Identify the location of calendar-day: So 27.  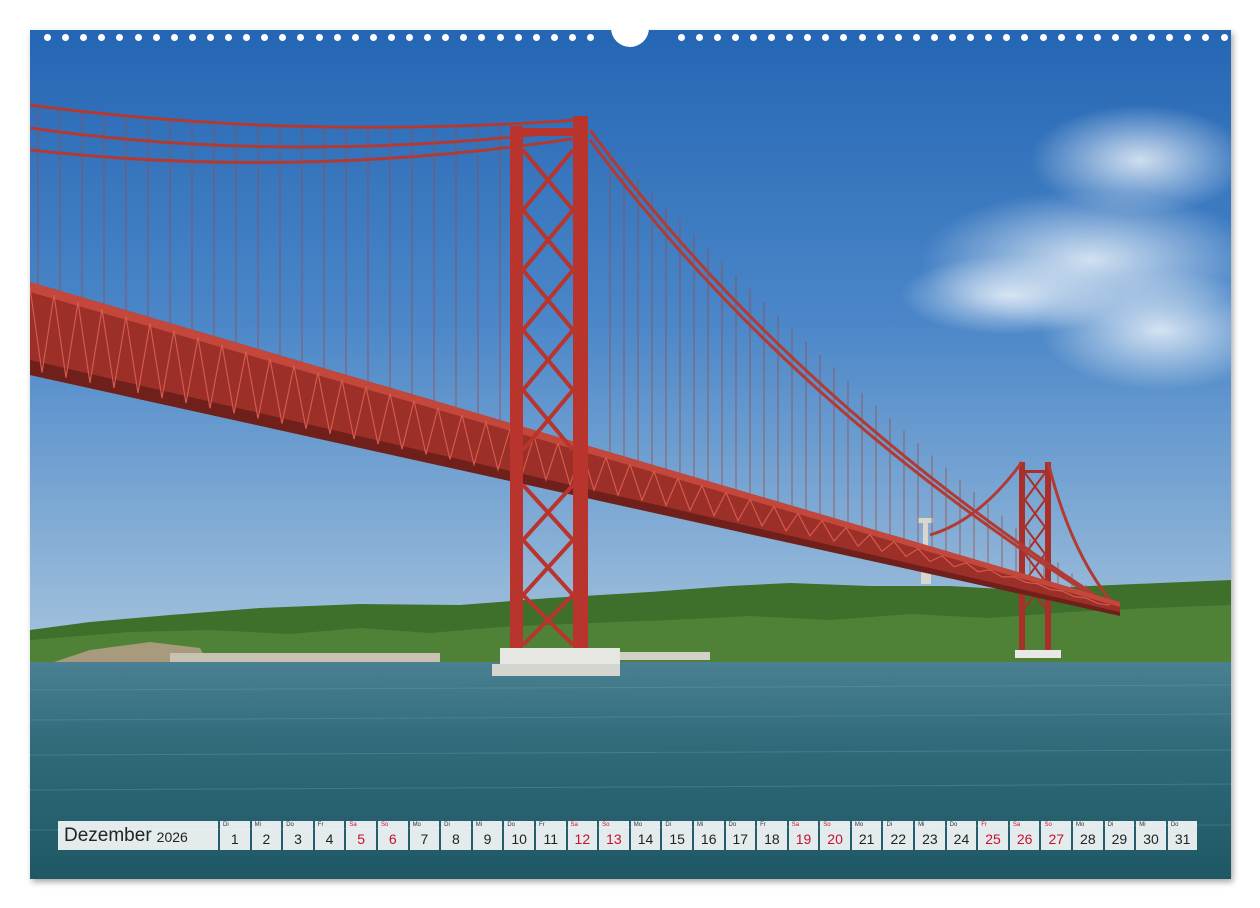
(1056, 835).